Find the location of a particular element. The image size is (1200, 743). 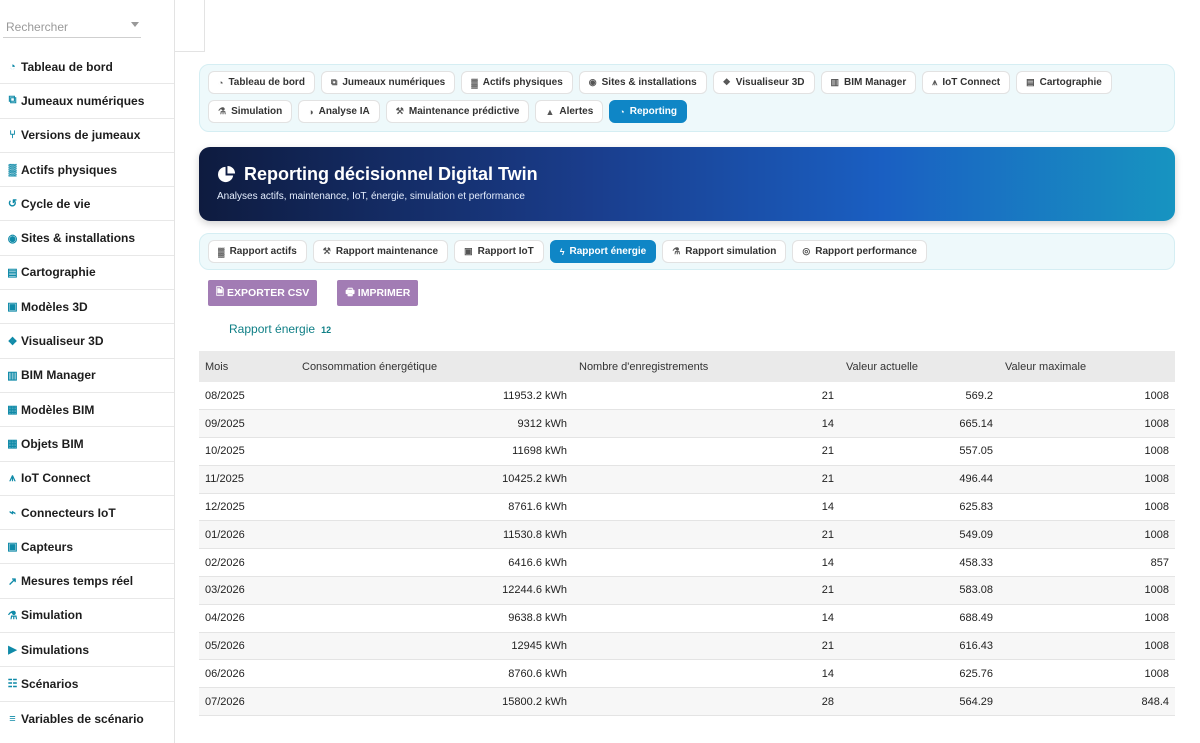

table-row: 01/2026 11530.8 kWh 21 549.09 1008 is located at coordinates (687, 535).